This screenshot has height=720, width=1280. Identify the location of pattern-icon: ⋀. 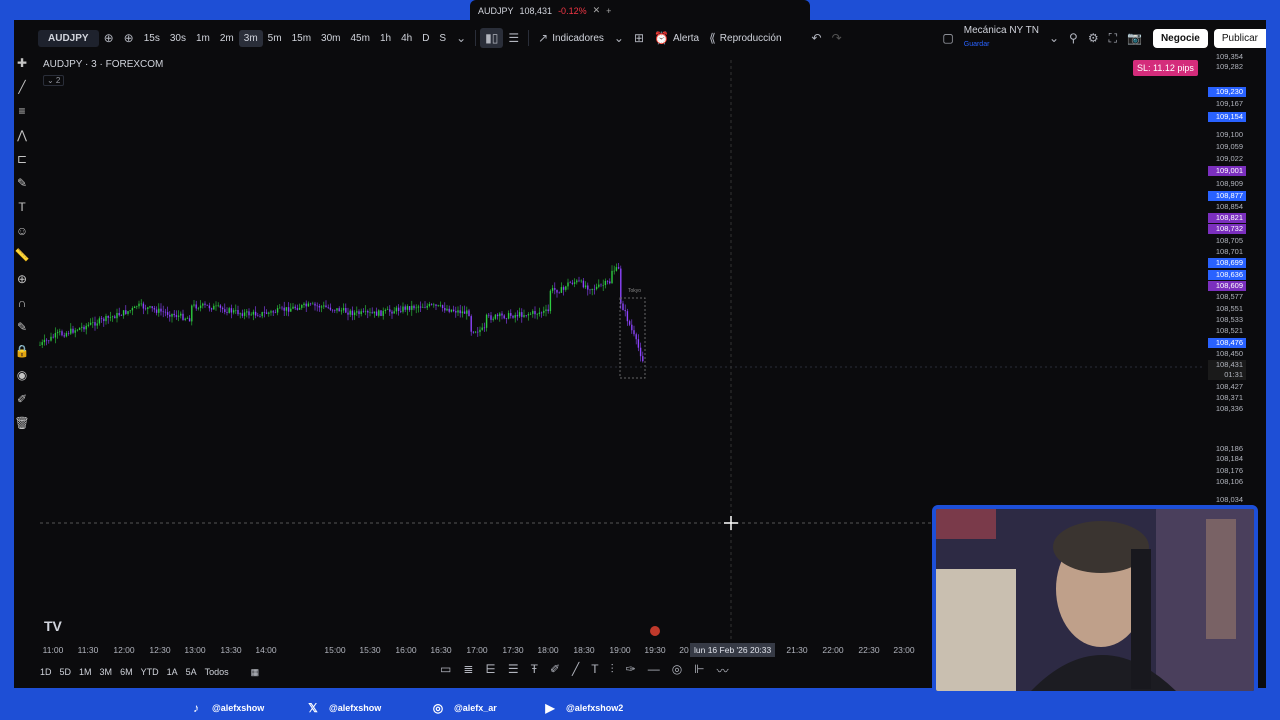
(22, 135).